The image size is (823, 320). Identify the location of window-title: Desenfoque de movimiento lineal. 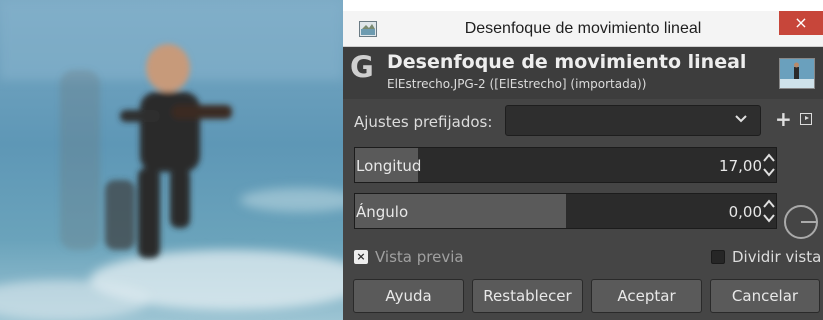
(583, 28).